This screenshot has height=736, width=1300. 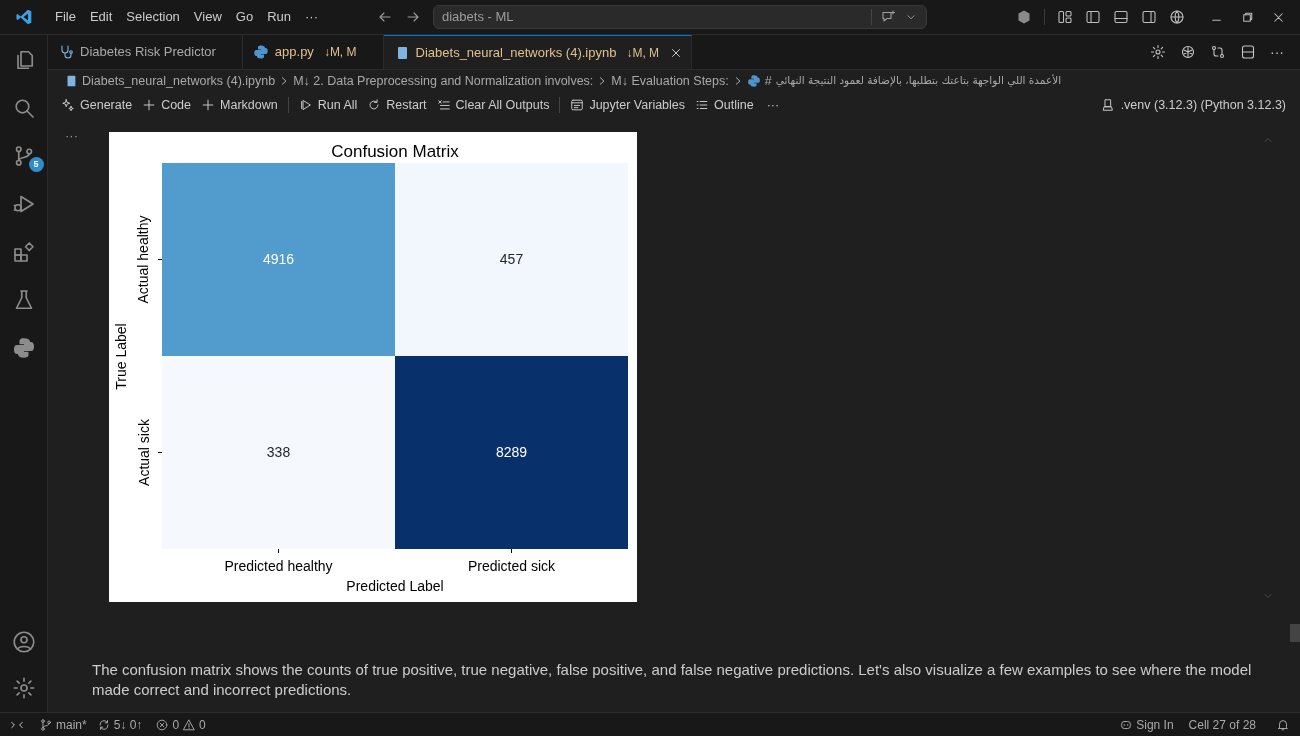 I want to click on menu-item: Edit, so click(x=101, y=17).